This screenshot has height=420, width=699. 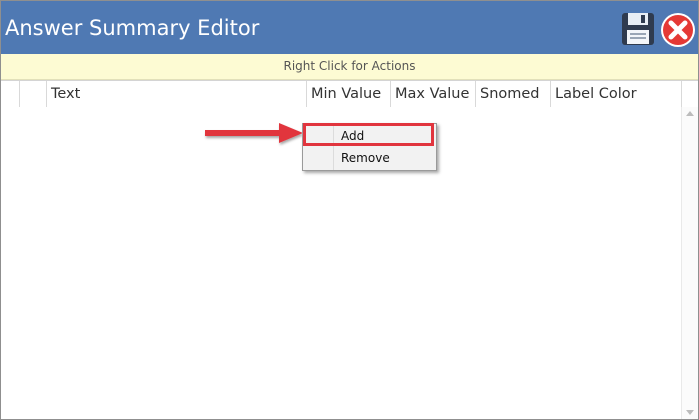 What do you see at coordinates (368, 134) in the screenshot?
I see `annotation-highlight-box` at bounding box center [368, 134].